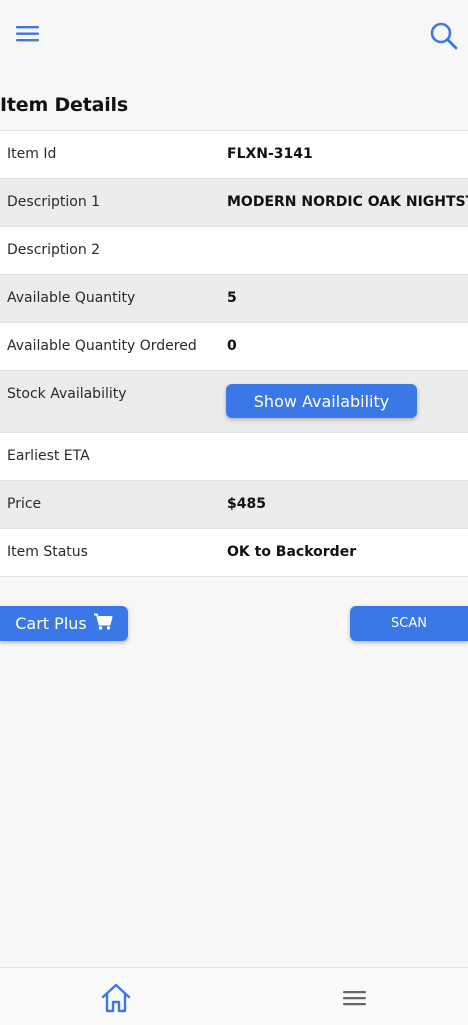 The height and width of the screenshot is (1025, 468). What do you see at coordinates (24, 504) in the screenshot?
I see `price-label: Price` at bounding box center [24, 504].